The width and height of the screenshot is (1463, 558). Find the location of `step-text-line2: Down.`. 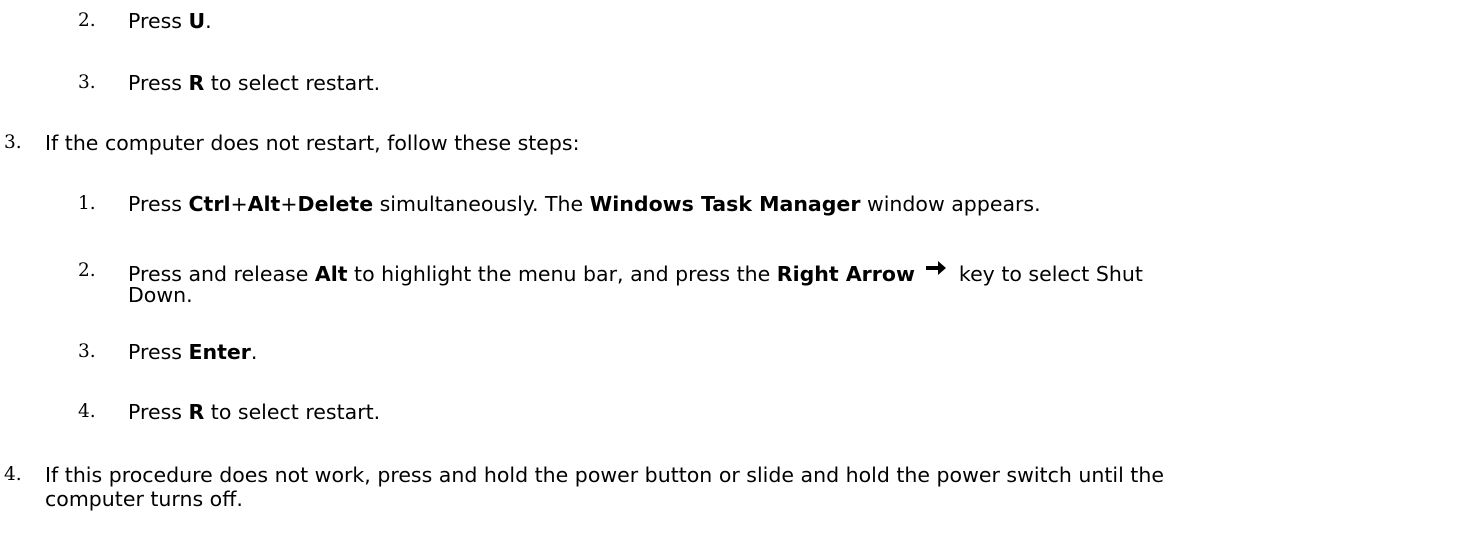

step-text-line2: Down. is located at coordinates (160, 295).